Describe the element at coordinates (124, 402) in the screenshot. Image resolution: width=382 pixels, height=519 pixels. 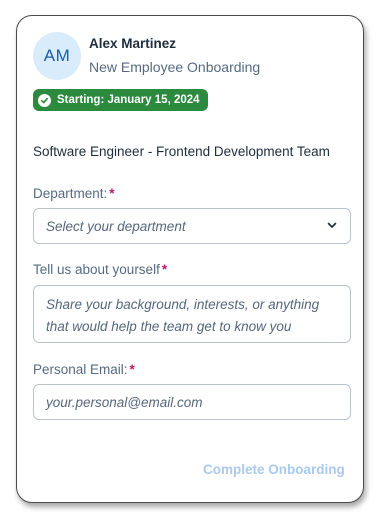
I see `email-field-placeholder: your.personal@email.com` at that location.